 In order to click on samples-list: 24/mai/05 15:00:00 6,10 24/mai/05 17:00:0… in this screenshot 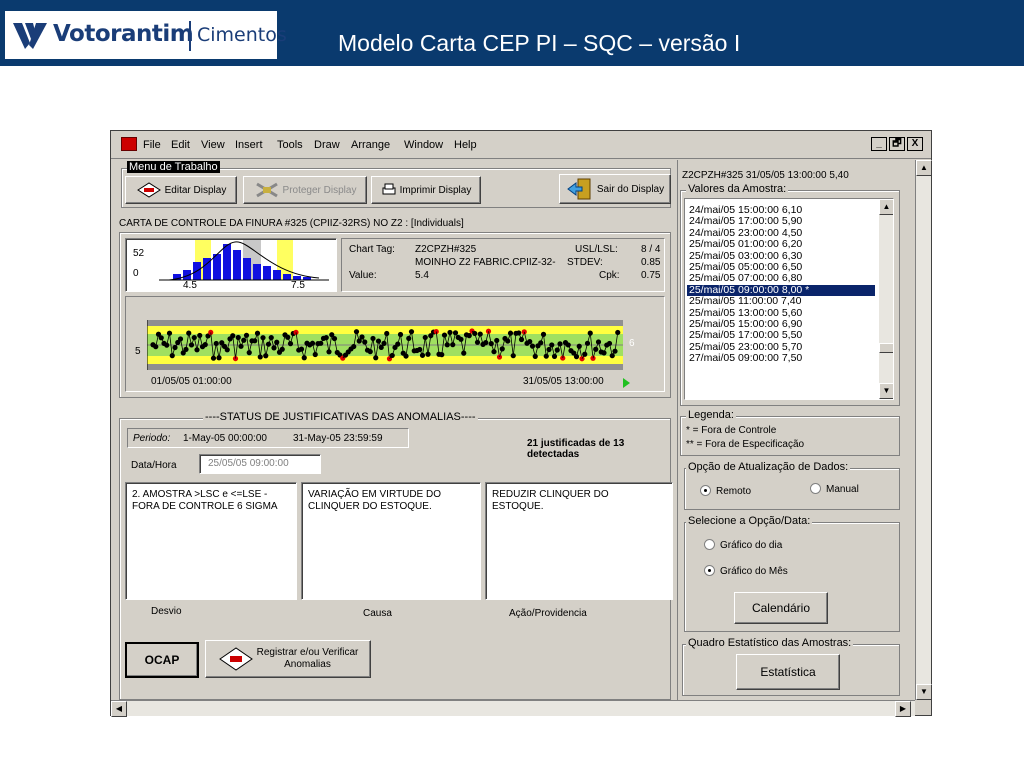, I will do `click(789, 299)`.